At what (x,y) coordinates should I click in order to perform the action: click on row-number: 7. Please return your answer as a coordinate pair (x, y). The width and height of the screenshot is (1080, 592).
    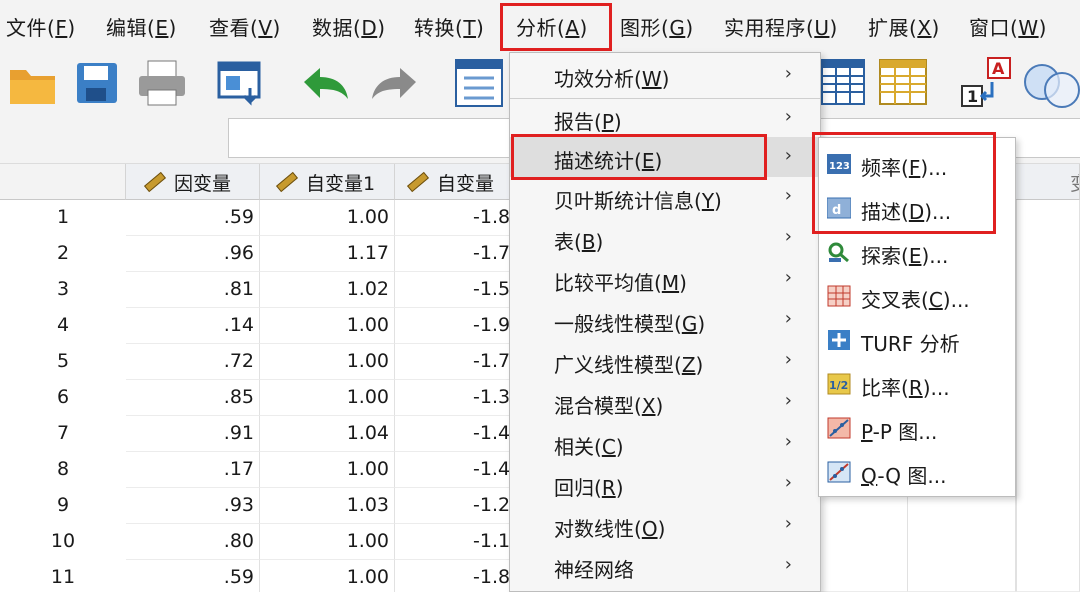
    Looking at the image, I should click on (63, 434).